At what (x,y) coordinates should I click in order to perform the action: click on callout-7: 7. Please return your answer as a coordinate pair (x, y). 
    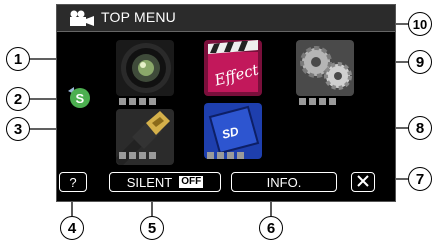
    Looking at the image, I should click on (420, 179).